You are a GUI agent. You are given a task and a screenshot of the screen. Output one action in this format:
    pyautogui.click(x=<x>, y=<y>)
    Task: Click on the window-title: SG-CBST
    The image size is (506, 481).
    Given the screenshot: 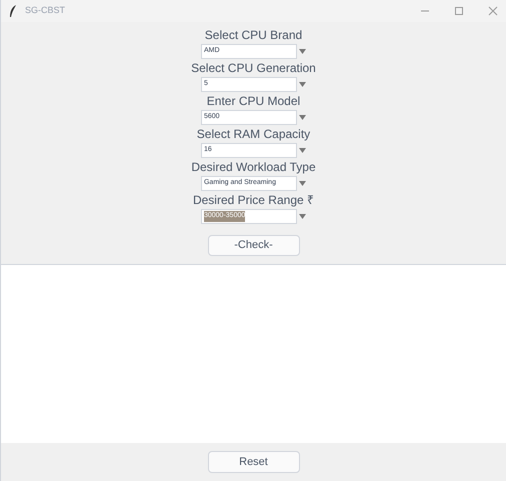 What is the action you would take?
    pyautogui.click(x=45, y=11)
    